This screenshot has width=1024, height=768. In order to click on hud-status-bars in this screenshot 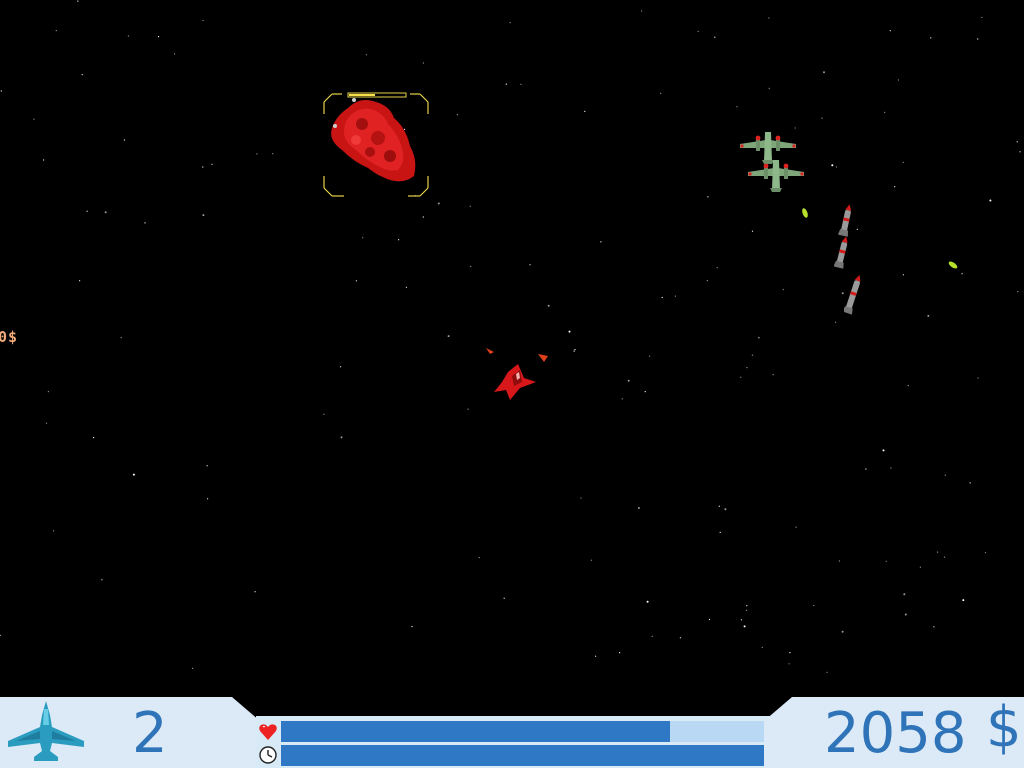, I will do `click(513, 742)`.